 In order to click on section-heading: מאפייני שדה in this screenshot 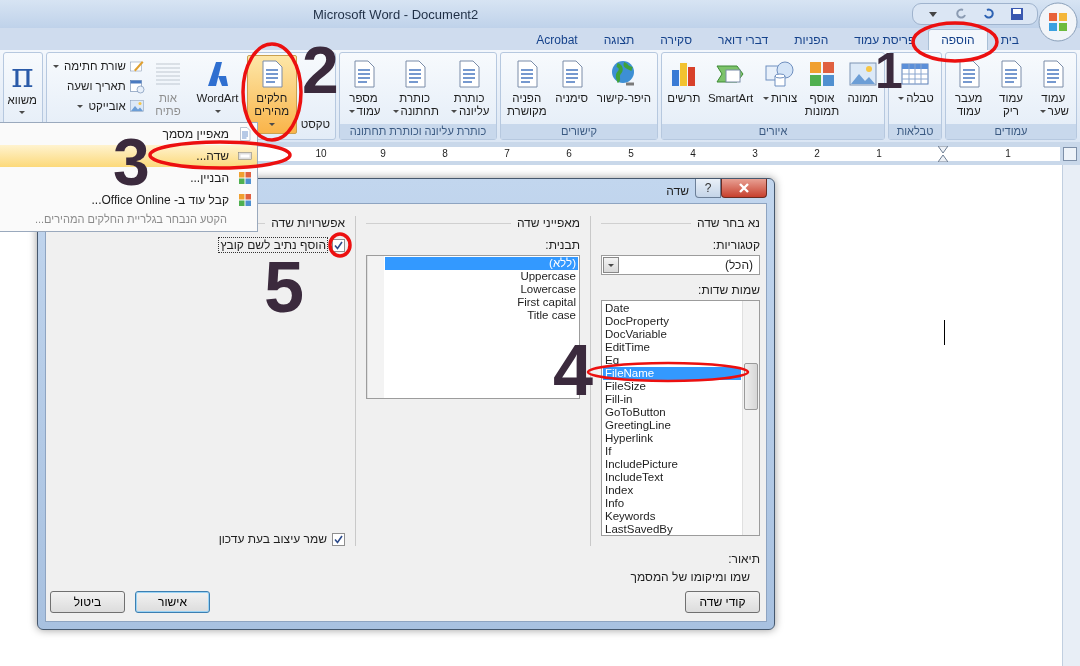, I will do `click(548, 223)`.